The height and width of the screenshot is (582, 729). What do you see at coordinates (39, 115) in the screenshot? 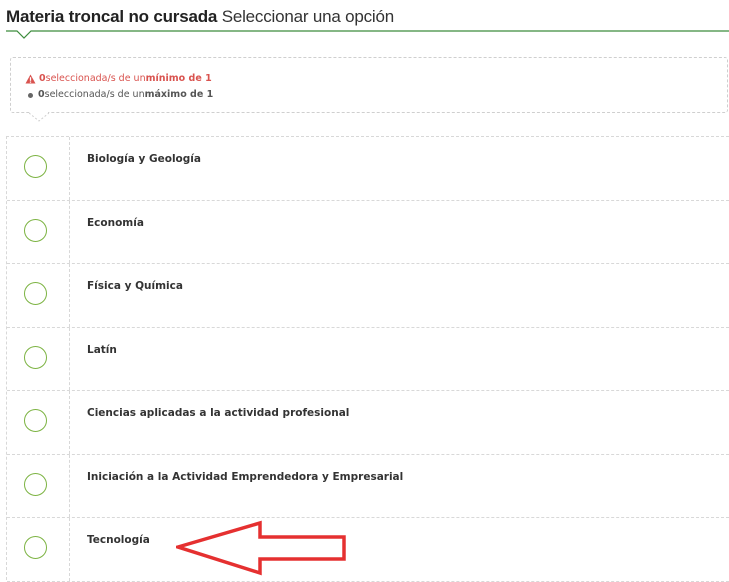
I see `info-box-pointer` at bounding box center [39, 115].